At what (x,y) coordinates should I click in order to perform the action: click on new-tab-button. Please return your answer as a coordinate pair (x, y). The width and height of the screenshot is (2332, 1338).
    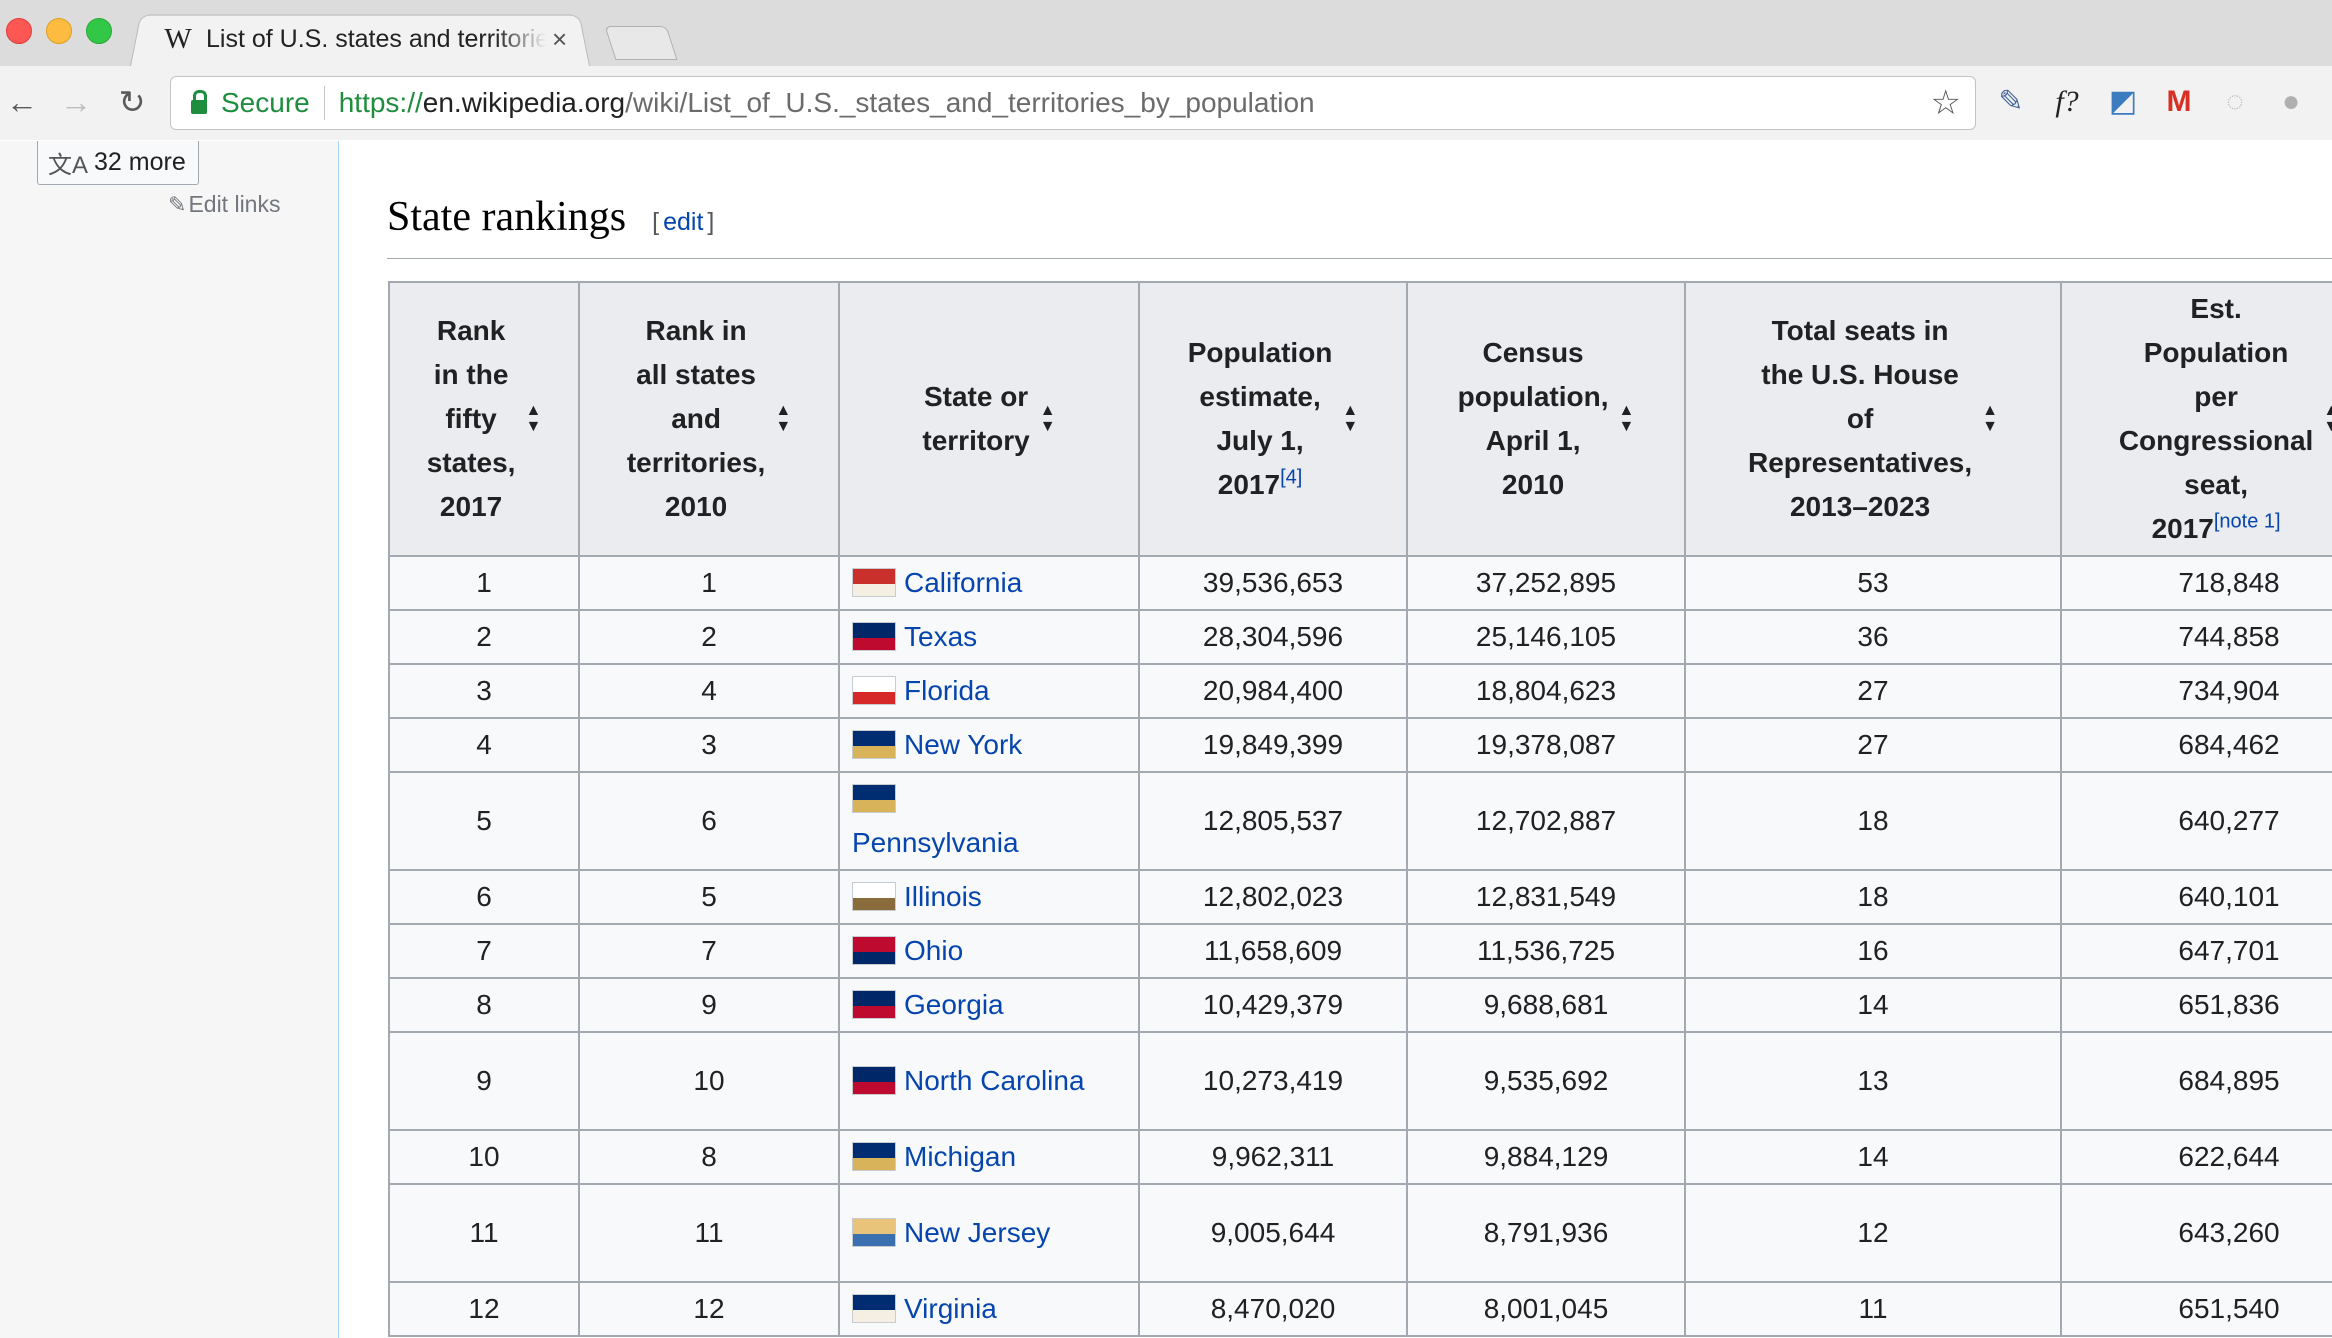
    Looking at the image, I should click on (641, 43).